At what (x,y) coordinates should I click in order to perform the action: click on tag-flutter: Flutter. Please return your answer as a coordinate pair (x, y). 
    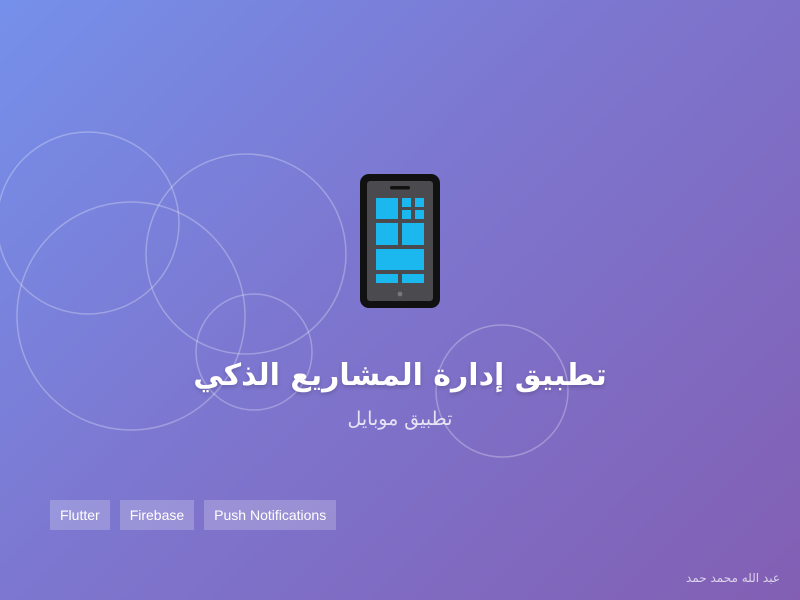
    Looking at the image, I should click on (80, 515).